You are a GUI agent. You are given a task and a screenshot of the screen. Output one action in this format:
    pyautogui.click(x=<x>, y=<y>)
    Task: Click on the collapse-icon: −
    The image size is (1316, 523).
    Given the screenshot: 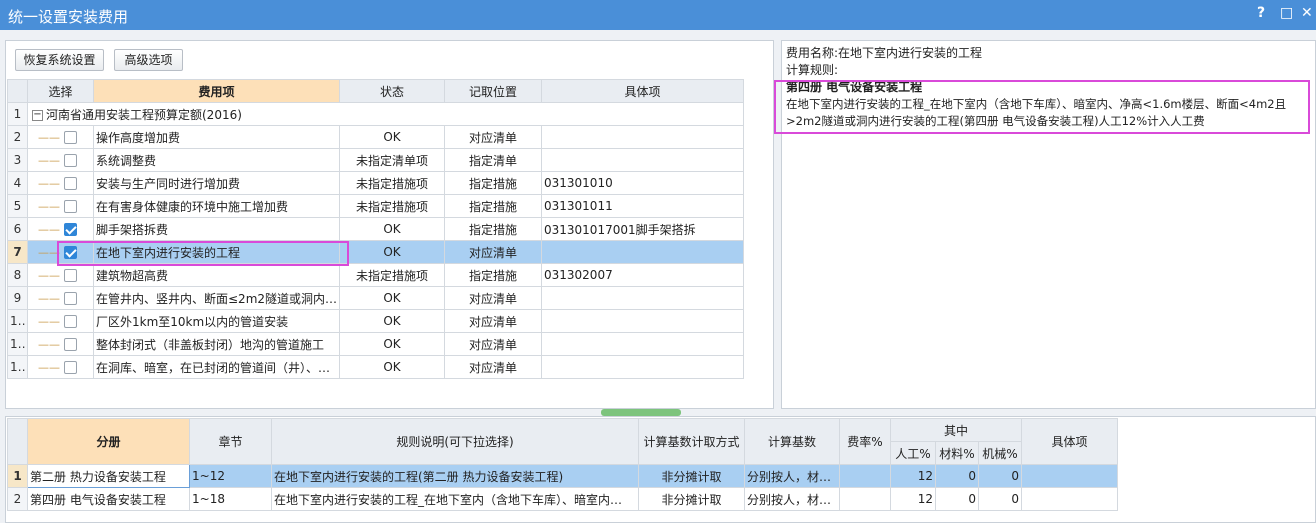 What is the action you would take?
    pyautogui.click(x=37, y=115)
    